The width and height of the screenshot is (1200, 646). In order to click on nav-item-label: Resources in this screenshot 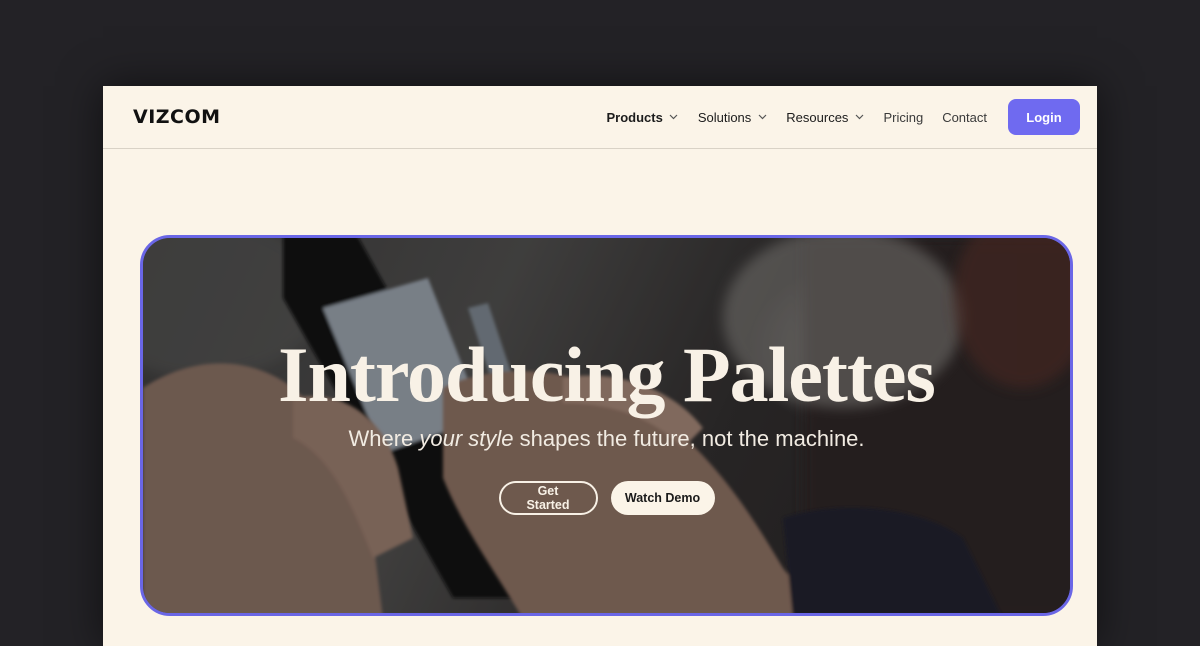, I will do `click(817, 117)`.